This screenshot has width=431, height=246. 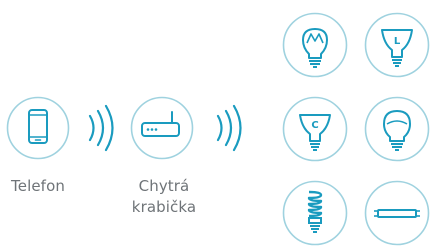 I want to click on bulb-led, so click(x=315, y=45).